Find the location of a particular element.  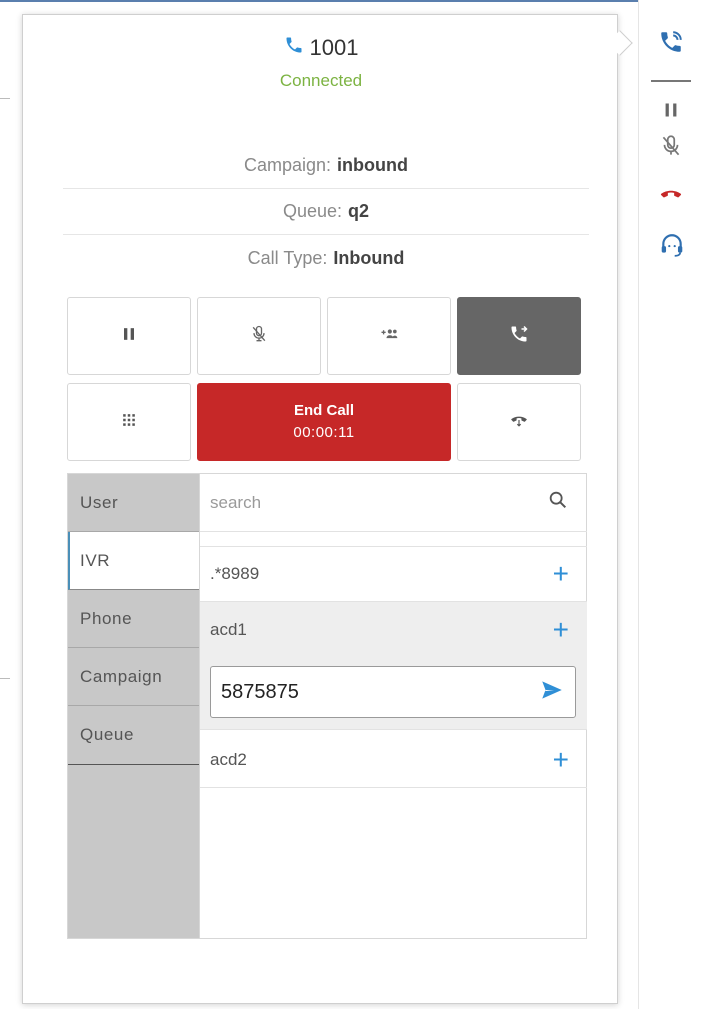

list-item: .*8989 + is located at coordinates (393, 574).